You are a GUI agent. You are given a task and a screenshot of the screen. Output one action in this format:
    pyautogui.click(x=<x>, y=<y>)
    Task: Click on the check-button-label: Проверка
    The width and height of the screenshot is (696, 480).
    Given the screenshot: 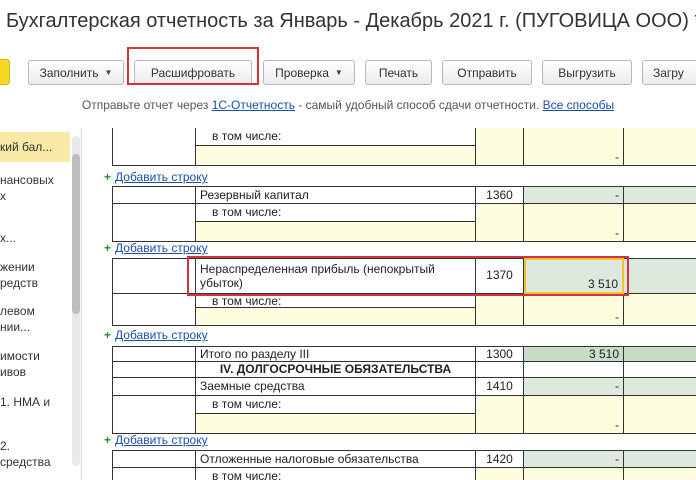 What is the action you would take?
    pyautogui.click(x=302, y=72)
    